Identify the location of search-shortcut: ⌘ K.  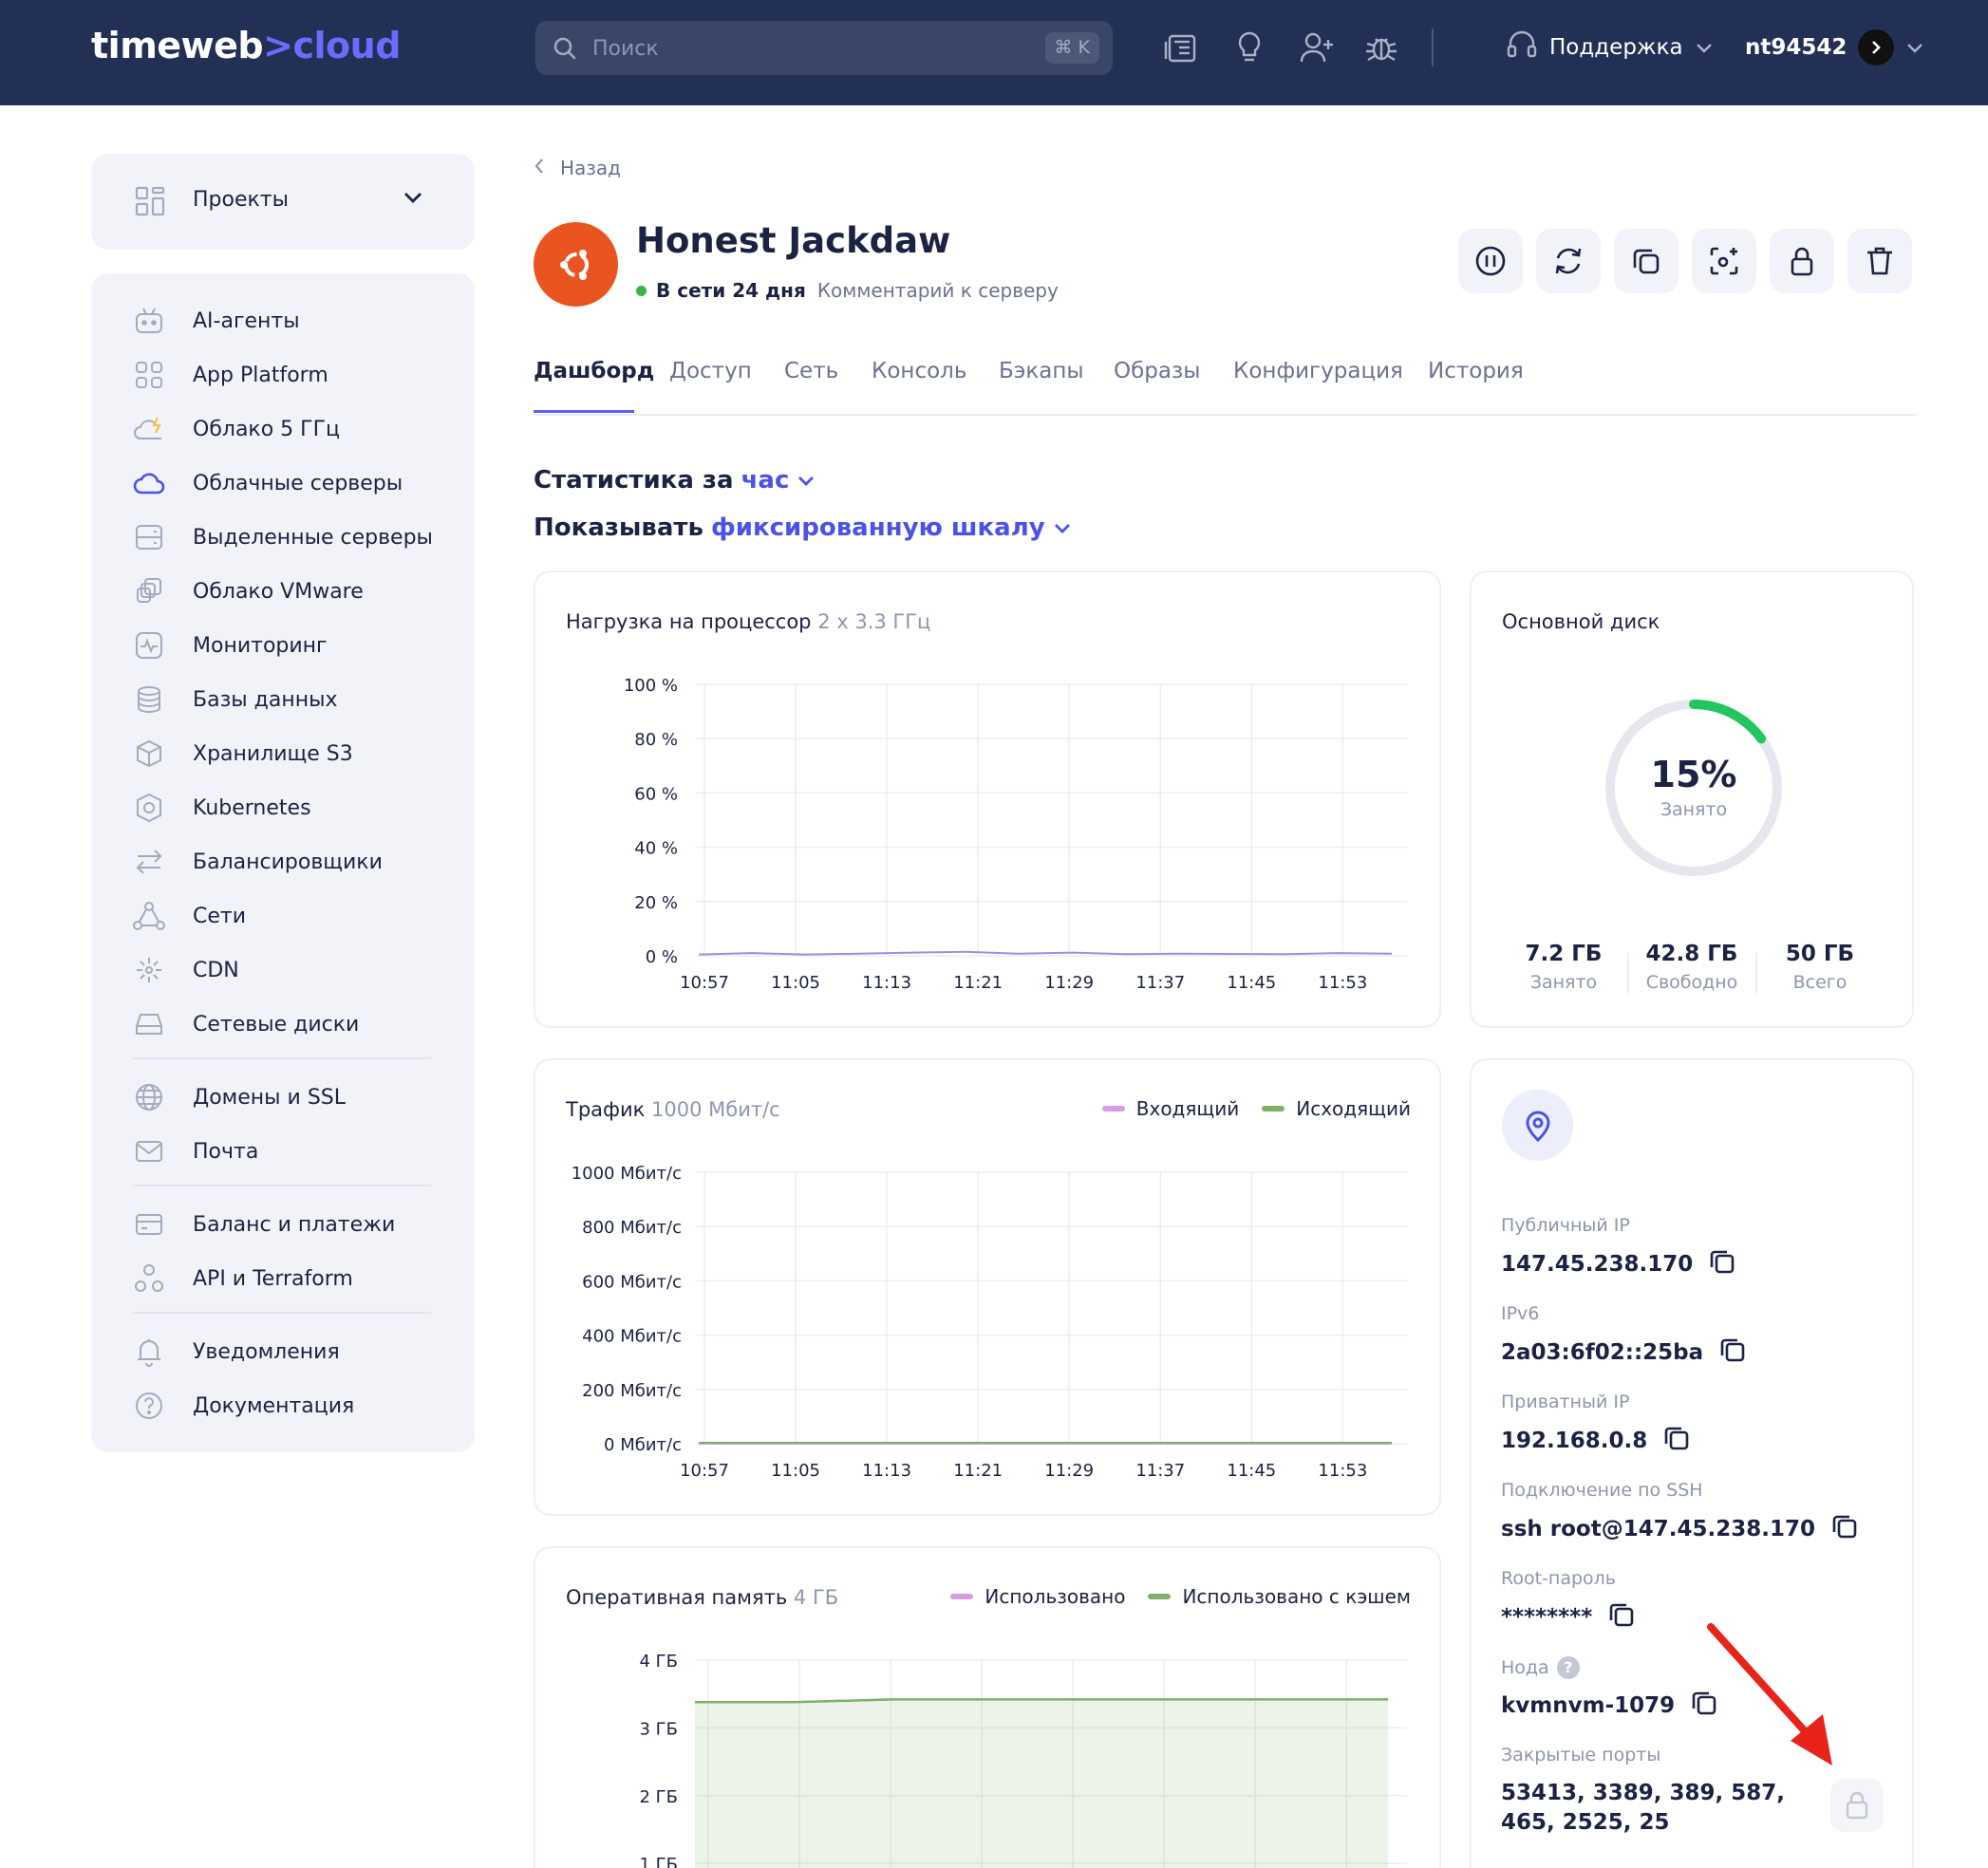
(1071, 48).